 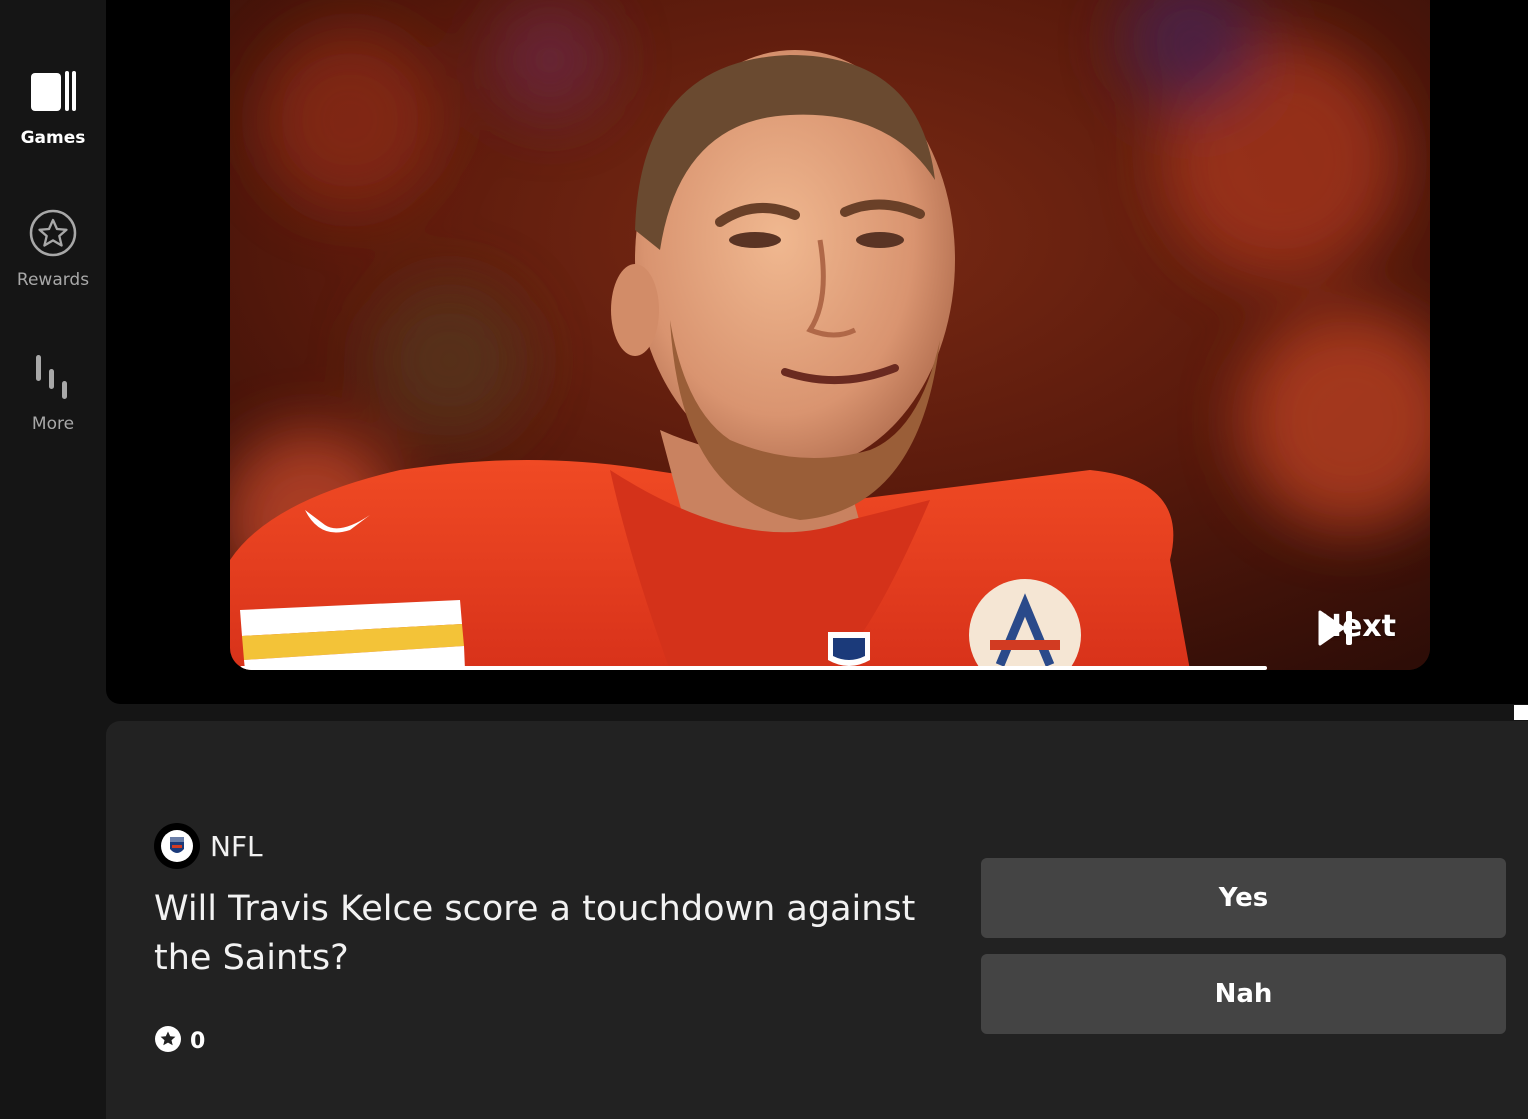 I want to click on edge-marker, so click(x=1521, y=712).